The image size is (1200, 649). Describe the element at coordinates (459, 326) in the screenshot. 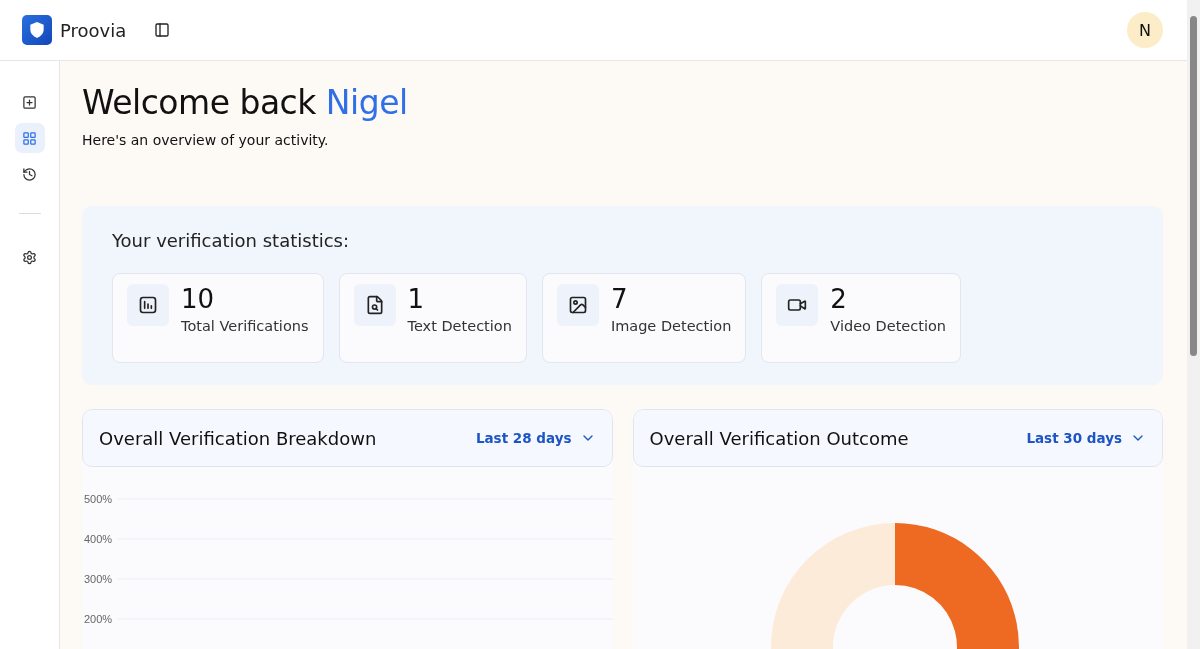

I see `stat-label: Text Detection` at that location.